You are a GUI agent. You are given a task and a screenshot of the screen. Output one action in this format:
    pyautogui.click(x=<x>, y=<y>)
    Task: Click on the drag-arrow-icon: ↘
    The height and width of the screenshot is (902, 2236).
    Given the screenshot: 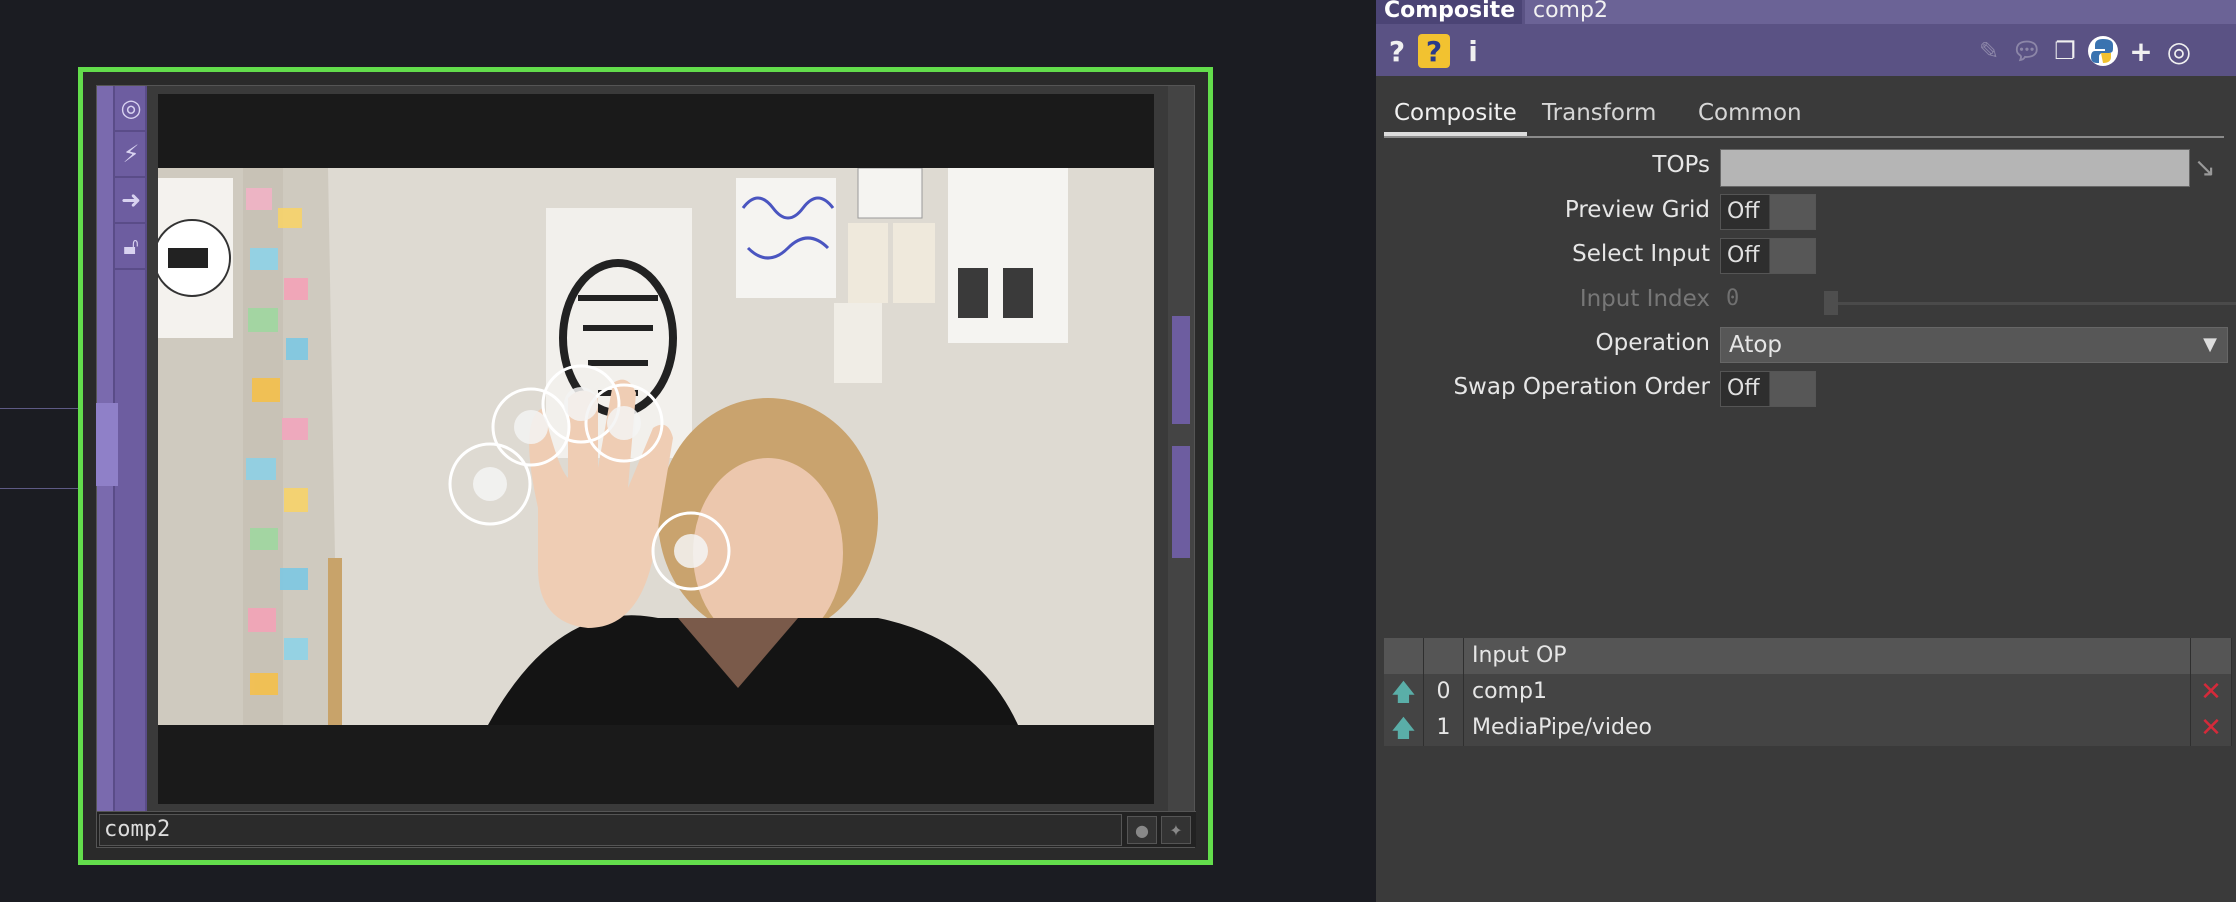 What is the action you would take?
    pyautogui.click(x=2213, y=169)
    